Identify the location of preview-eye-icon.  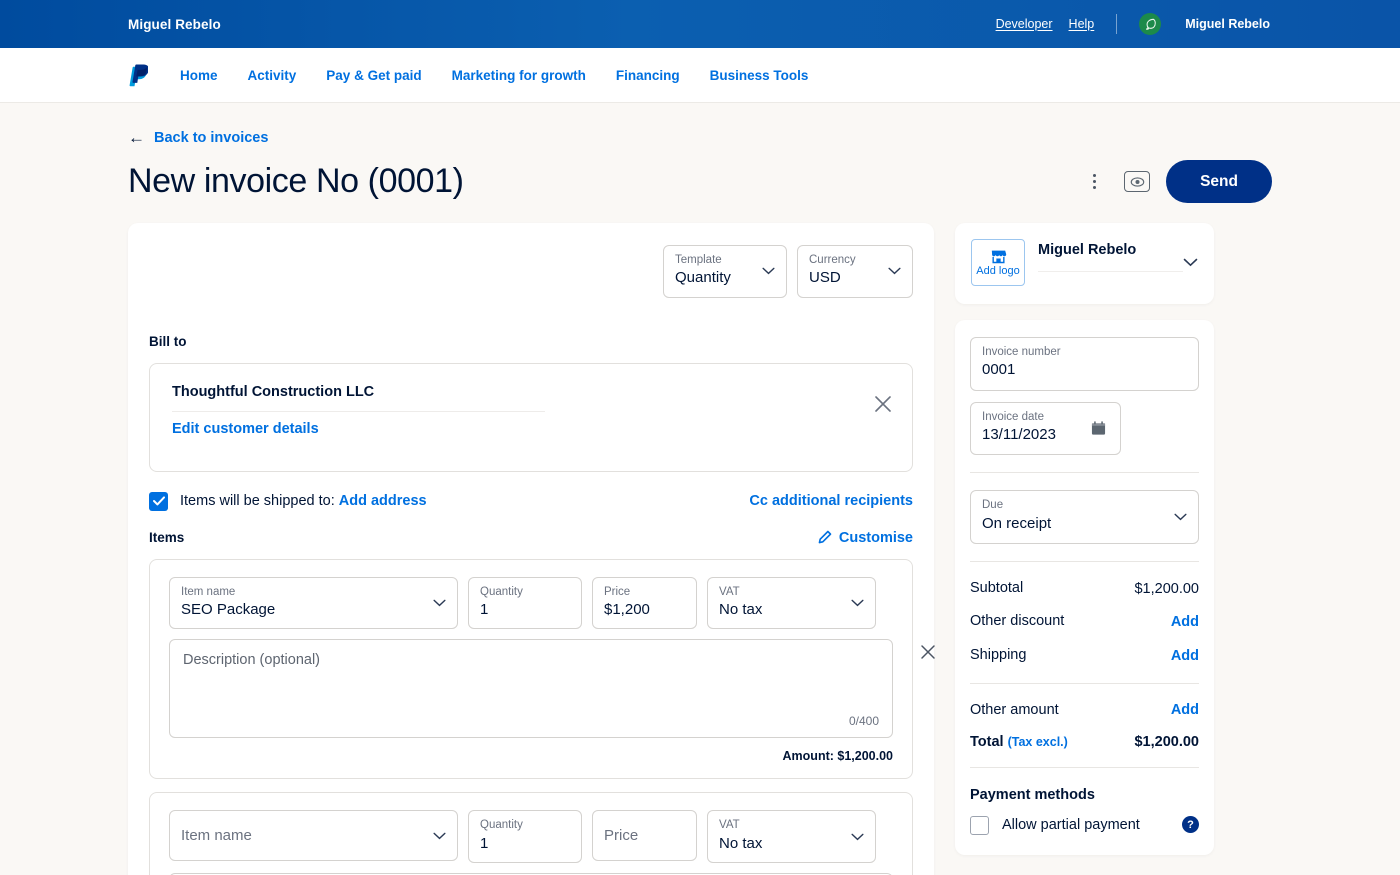
(1137, 181).